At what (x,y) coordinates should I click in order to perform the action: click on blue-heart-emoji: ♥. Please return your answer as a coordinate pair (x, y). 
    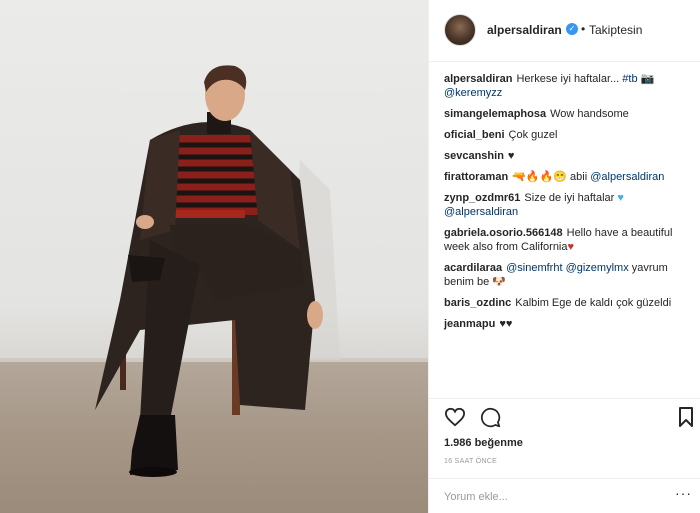
    Looking at the image, I should click on (620, 198).